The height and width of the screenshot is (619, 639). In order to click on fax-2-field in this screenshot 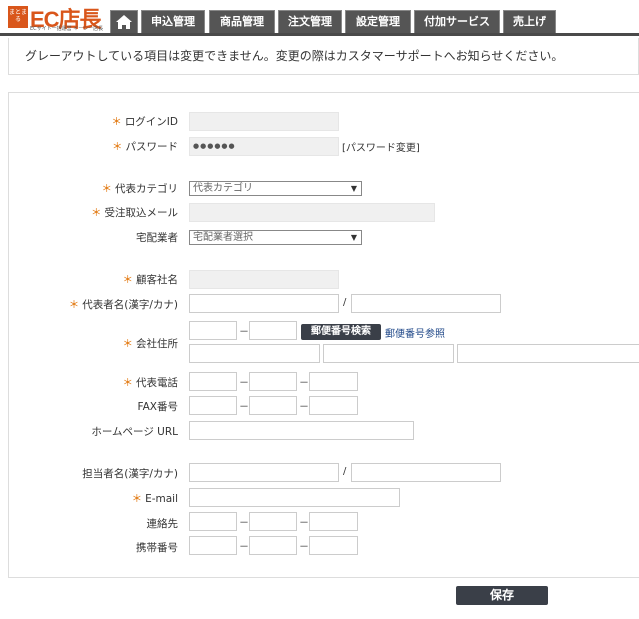, I will do `click(273, 405)`.